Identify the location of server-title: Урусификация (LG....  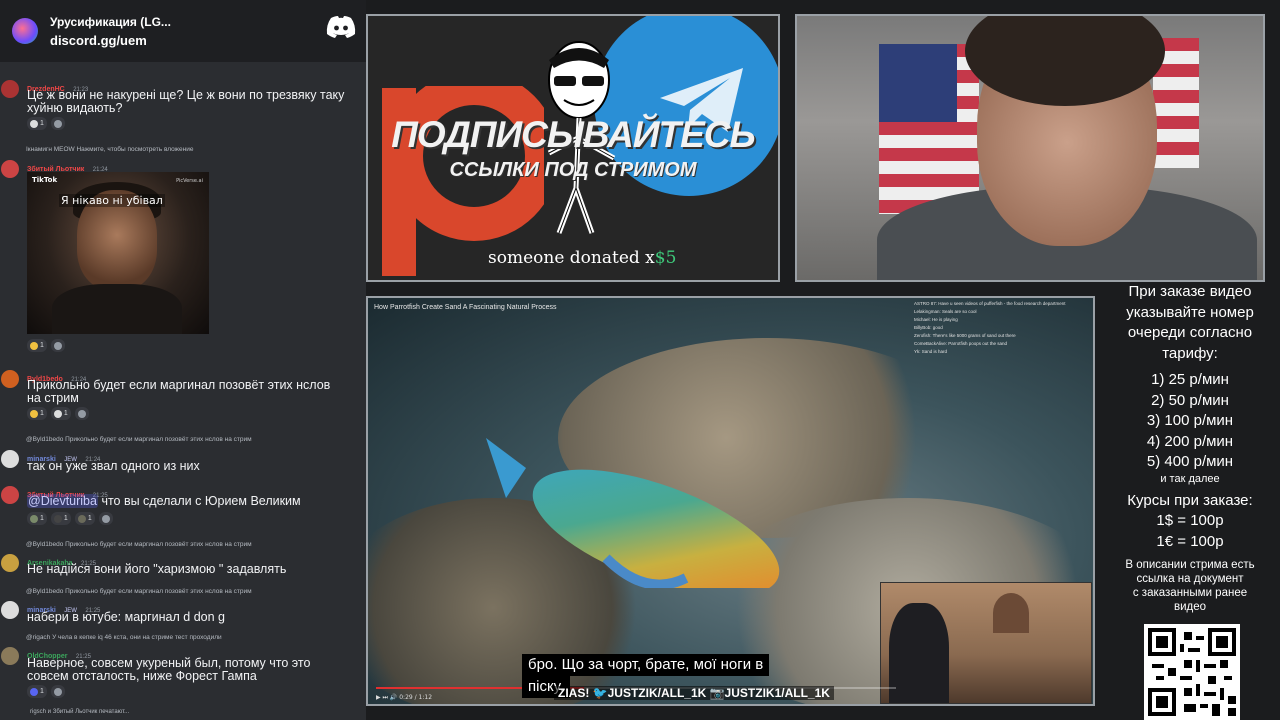
(110, 21).